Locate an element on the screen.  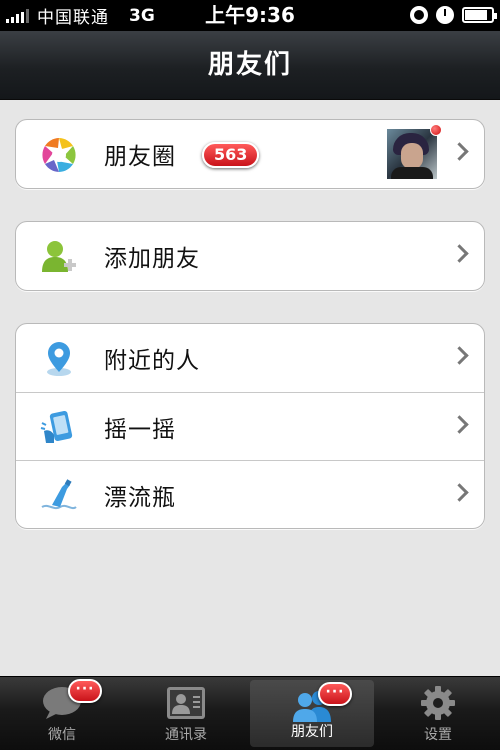
tab-bar: ··· 微信 通讯录 ··· 朋友们 设置 is located at coordinates (250, 713).